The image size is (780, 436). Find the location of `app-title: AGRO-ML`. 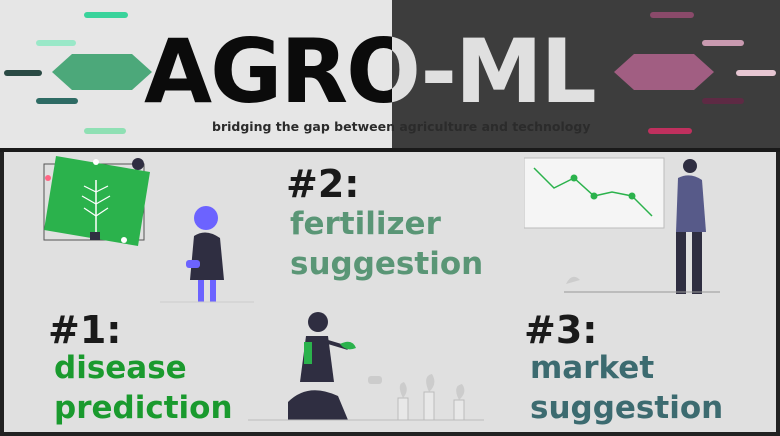

app-title: AGRO-ML is located at coordinates (268, 72).